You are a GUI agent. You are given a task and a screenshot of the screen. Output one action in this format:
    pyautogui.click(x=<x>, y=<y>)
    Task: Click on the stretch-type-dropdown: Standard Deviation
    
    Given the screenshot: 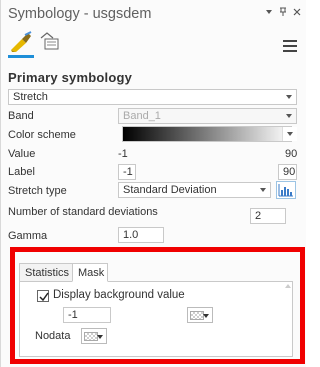 What is the action you would take?
    pyautogui.click(x=194, y=190)
    